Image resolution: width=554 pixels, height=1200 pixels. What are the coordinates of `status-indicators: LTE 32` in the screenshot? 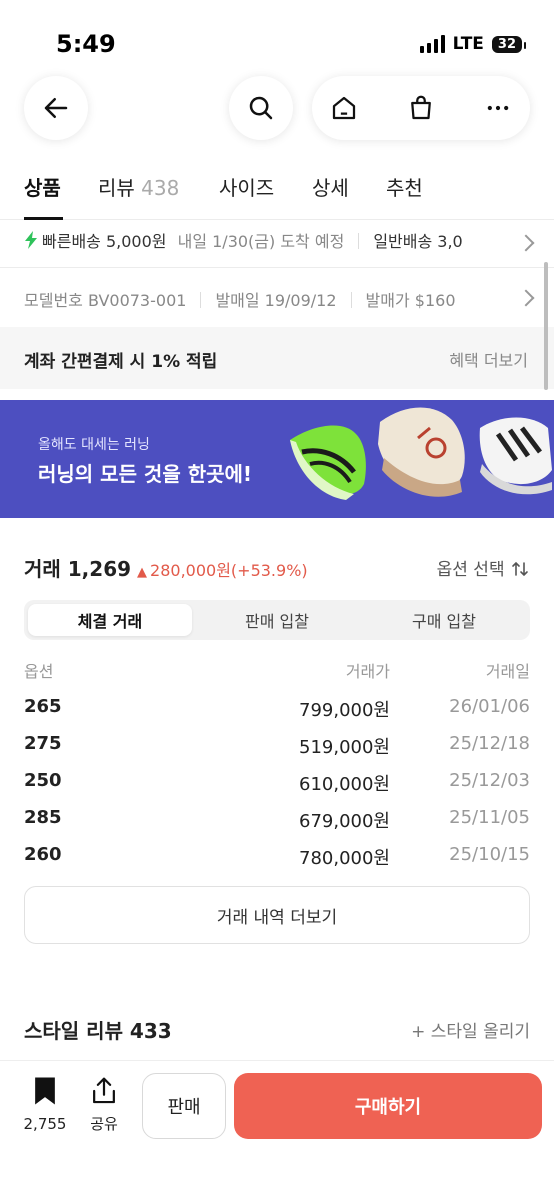 It's located at (473, 44).